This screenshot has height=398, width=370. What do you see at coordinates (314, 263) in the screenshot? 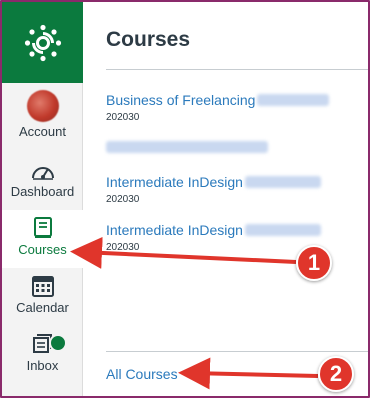
I see `annotation-callout-1: 1` at bounding box center [314, 263].